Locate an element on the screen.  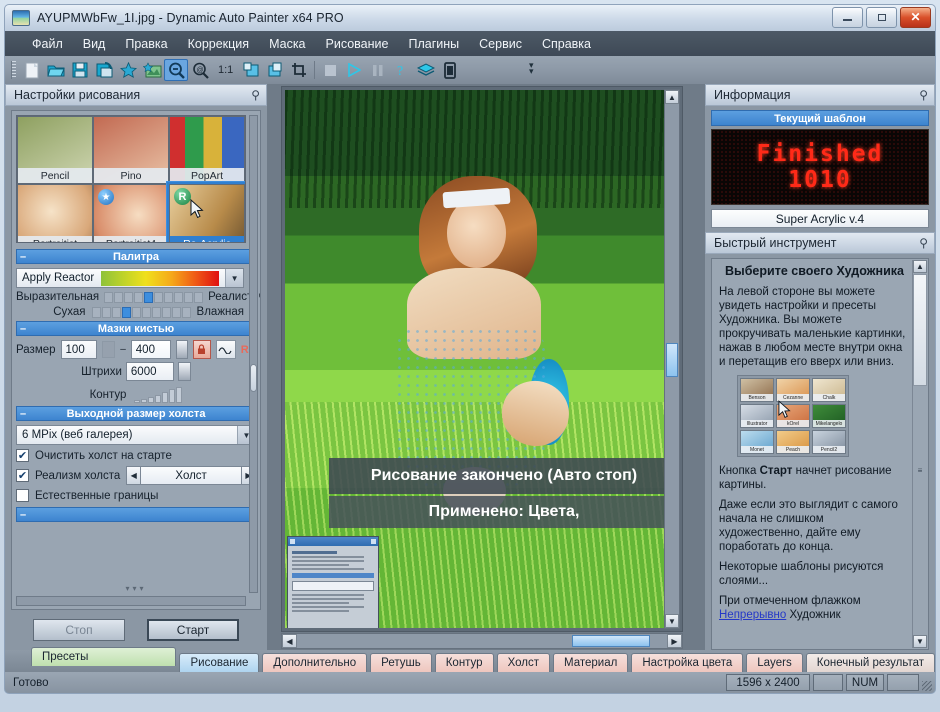
artist-thumb-peach: Peach is located at coordinates (793, 442).